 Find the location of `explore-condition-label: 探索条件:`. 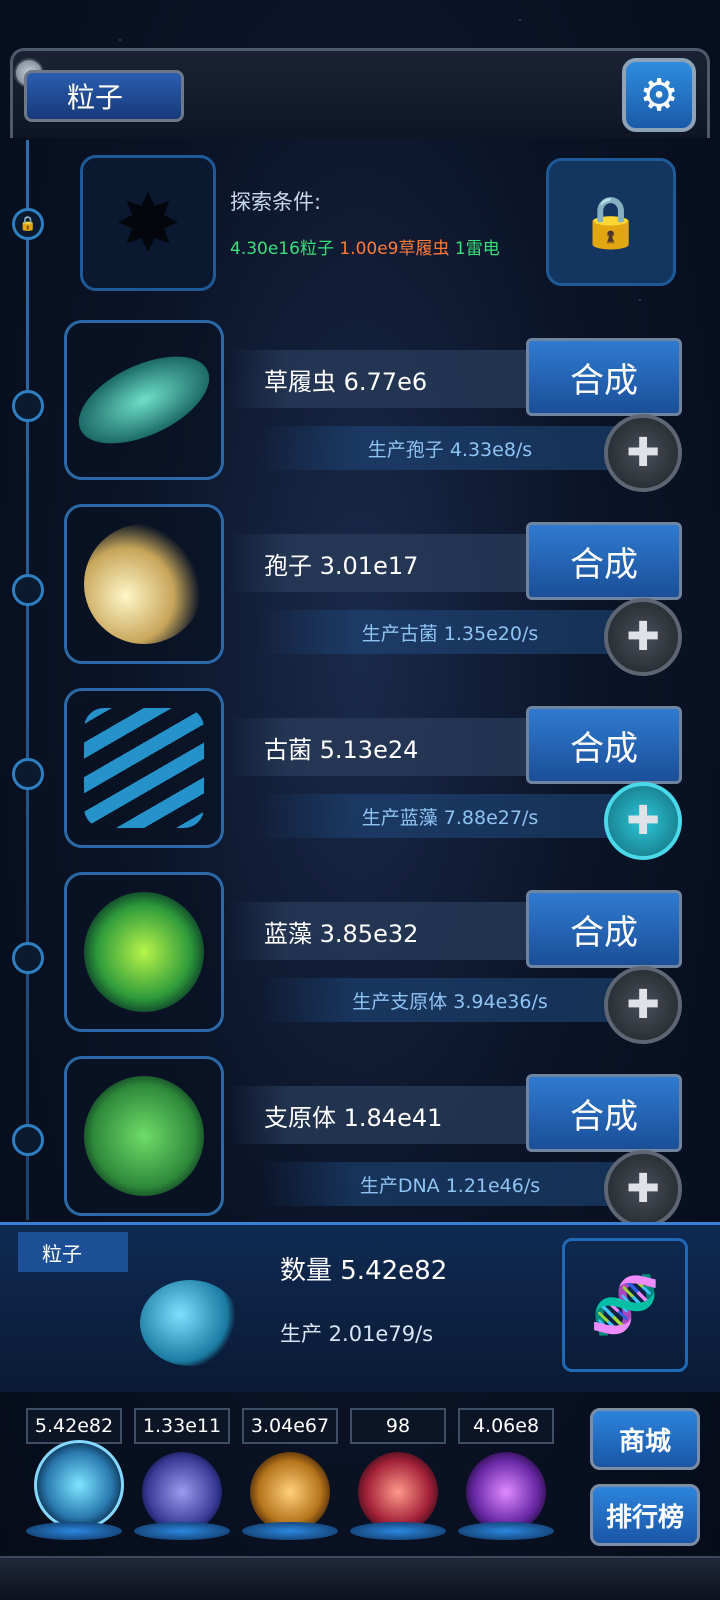

explore-condition-label: 探索条件: is located at coordinates (276, 202).